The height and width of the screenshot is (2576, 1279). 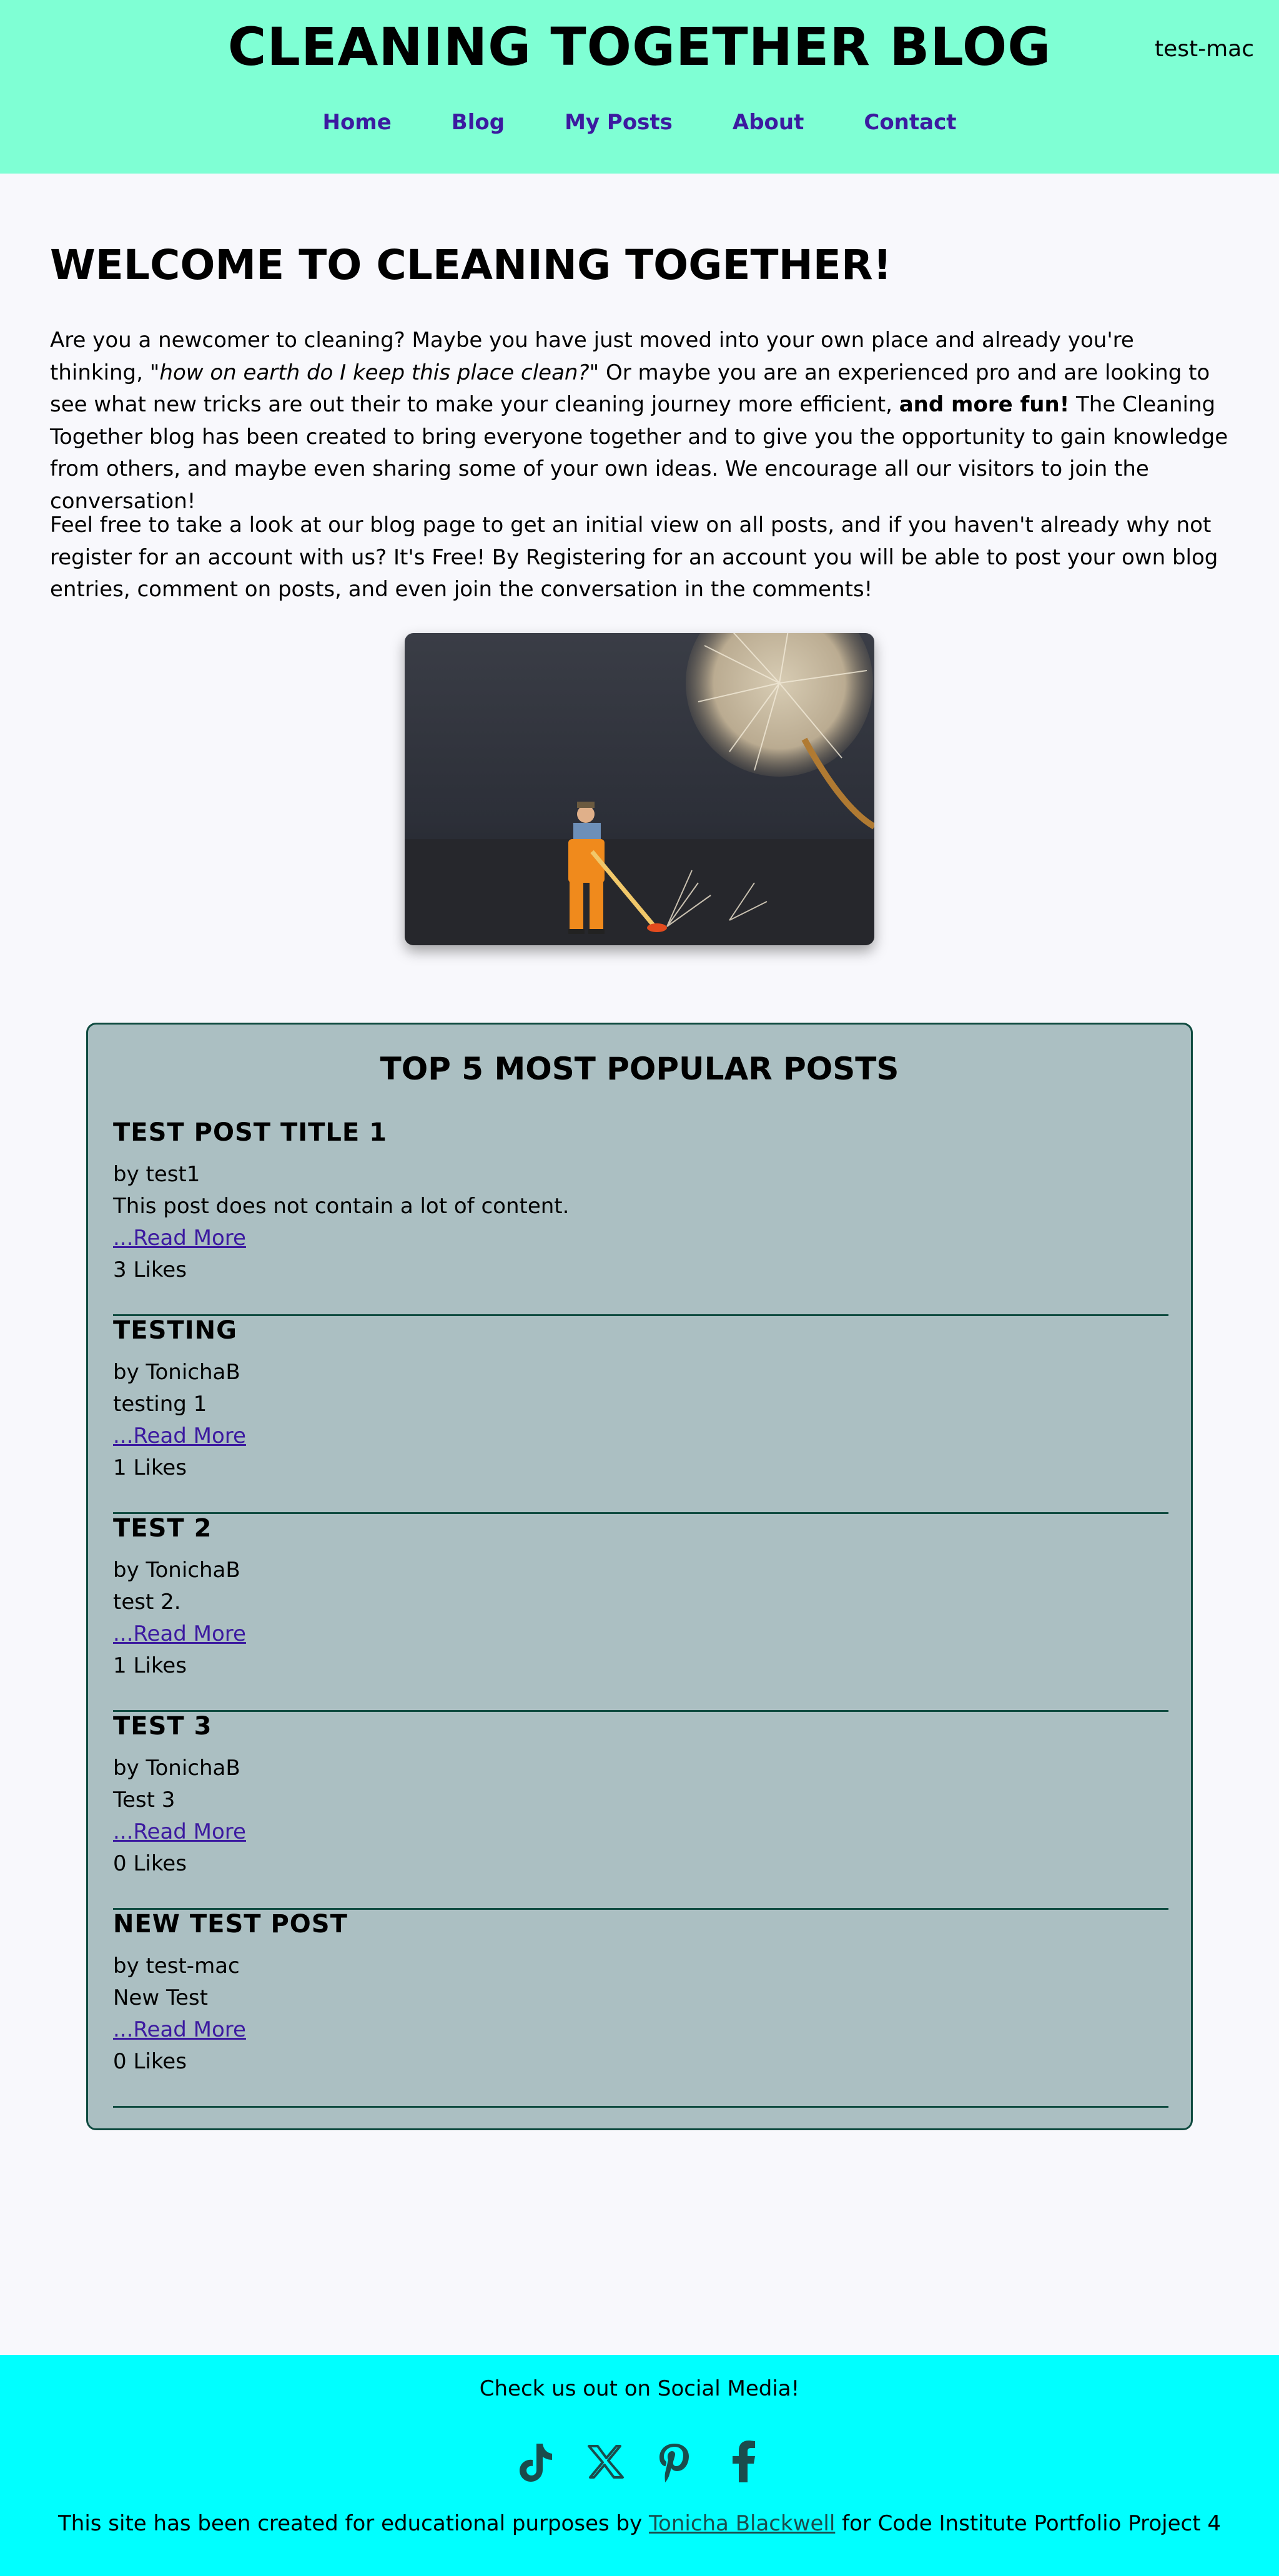 I want to click on author-link: Tonicha Blackwell, so click(x=742, y=2523).